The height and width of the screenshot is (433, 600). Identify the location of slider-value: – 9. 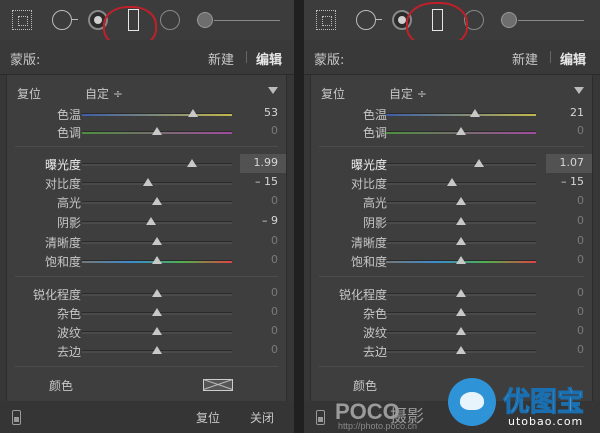
(270, 220).